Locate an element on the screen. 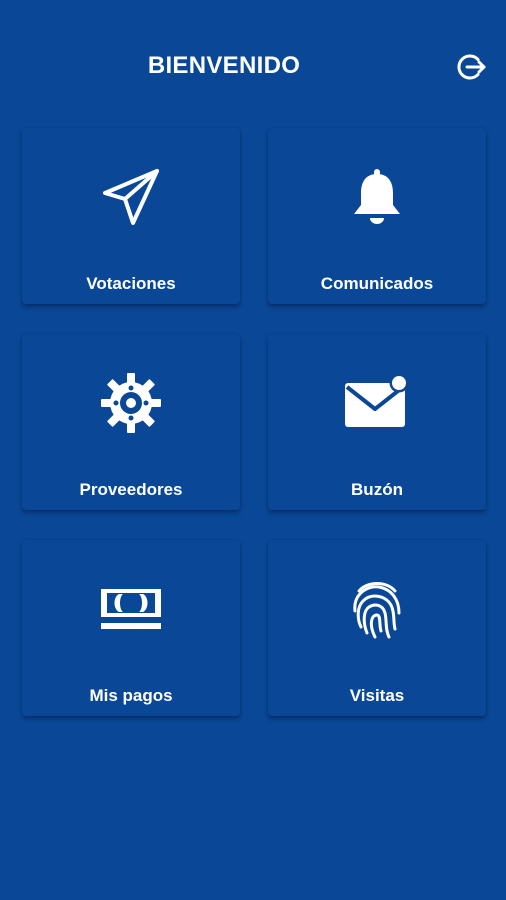  menu-card-label: Comunicados is located at coordinates (377, 283).